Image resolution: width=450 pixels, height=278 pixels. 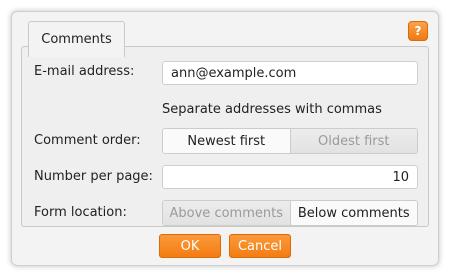 I want to click on question-mark-icon: ?, so click(x=418, y=31).